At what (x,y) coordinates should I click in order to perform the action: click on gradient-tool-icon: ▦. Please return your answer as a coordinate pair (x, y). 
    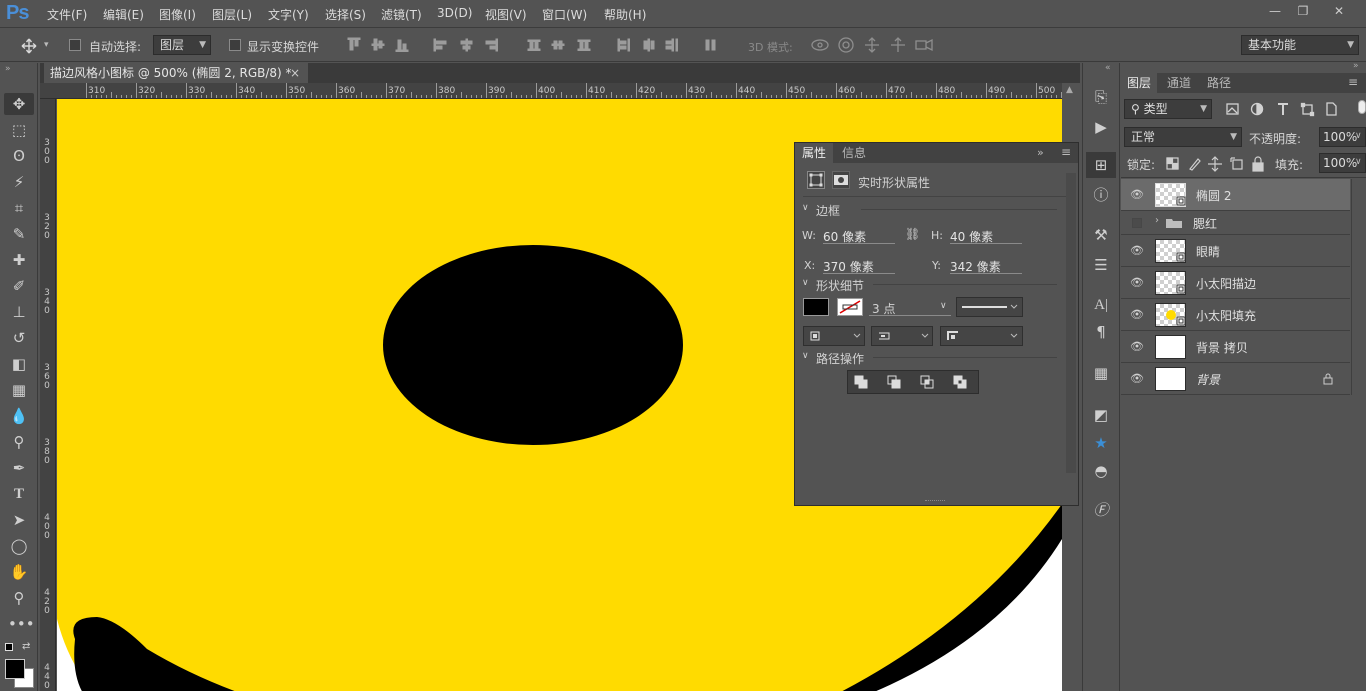
    Looking at the image, I should click on (19, 390).